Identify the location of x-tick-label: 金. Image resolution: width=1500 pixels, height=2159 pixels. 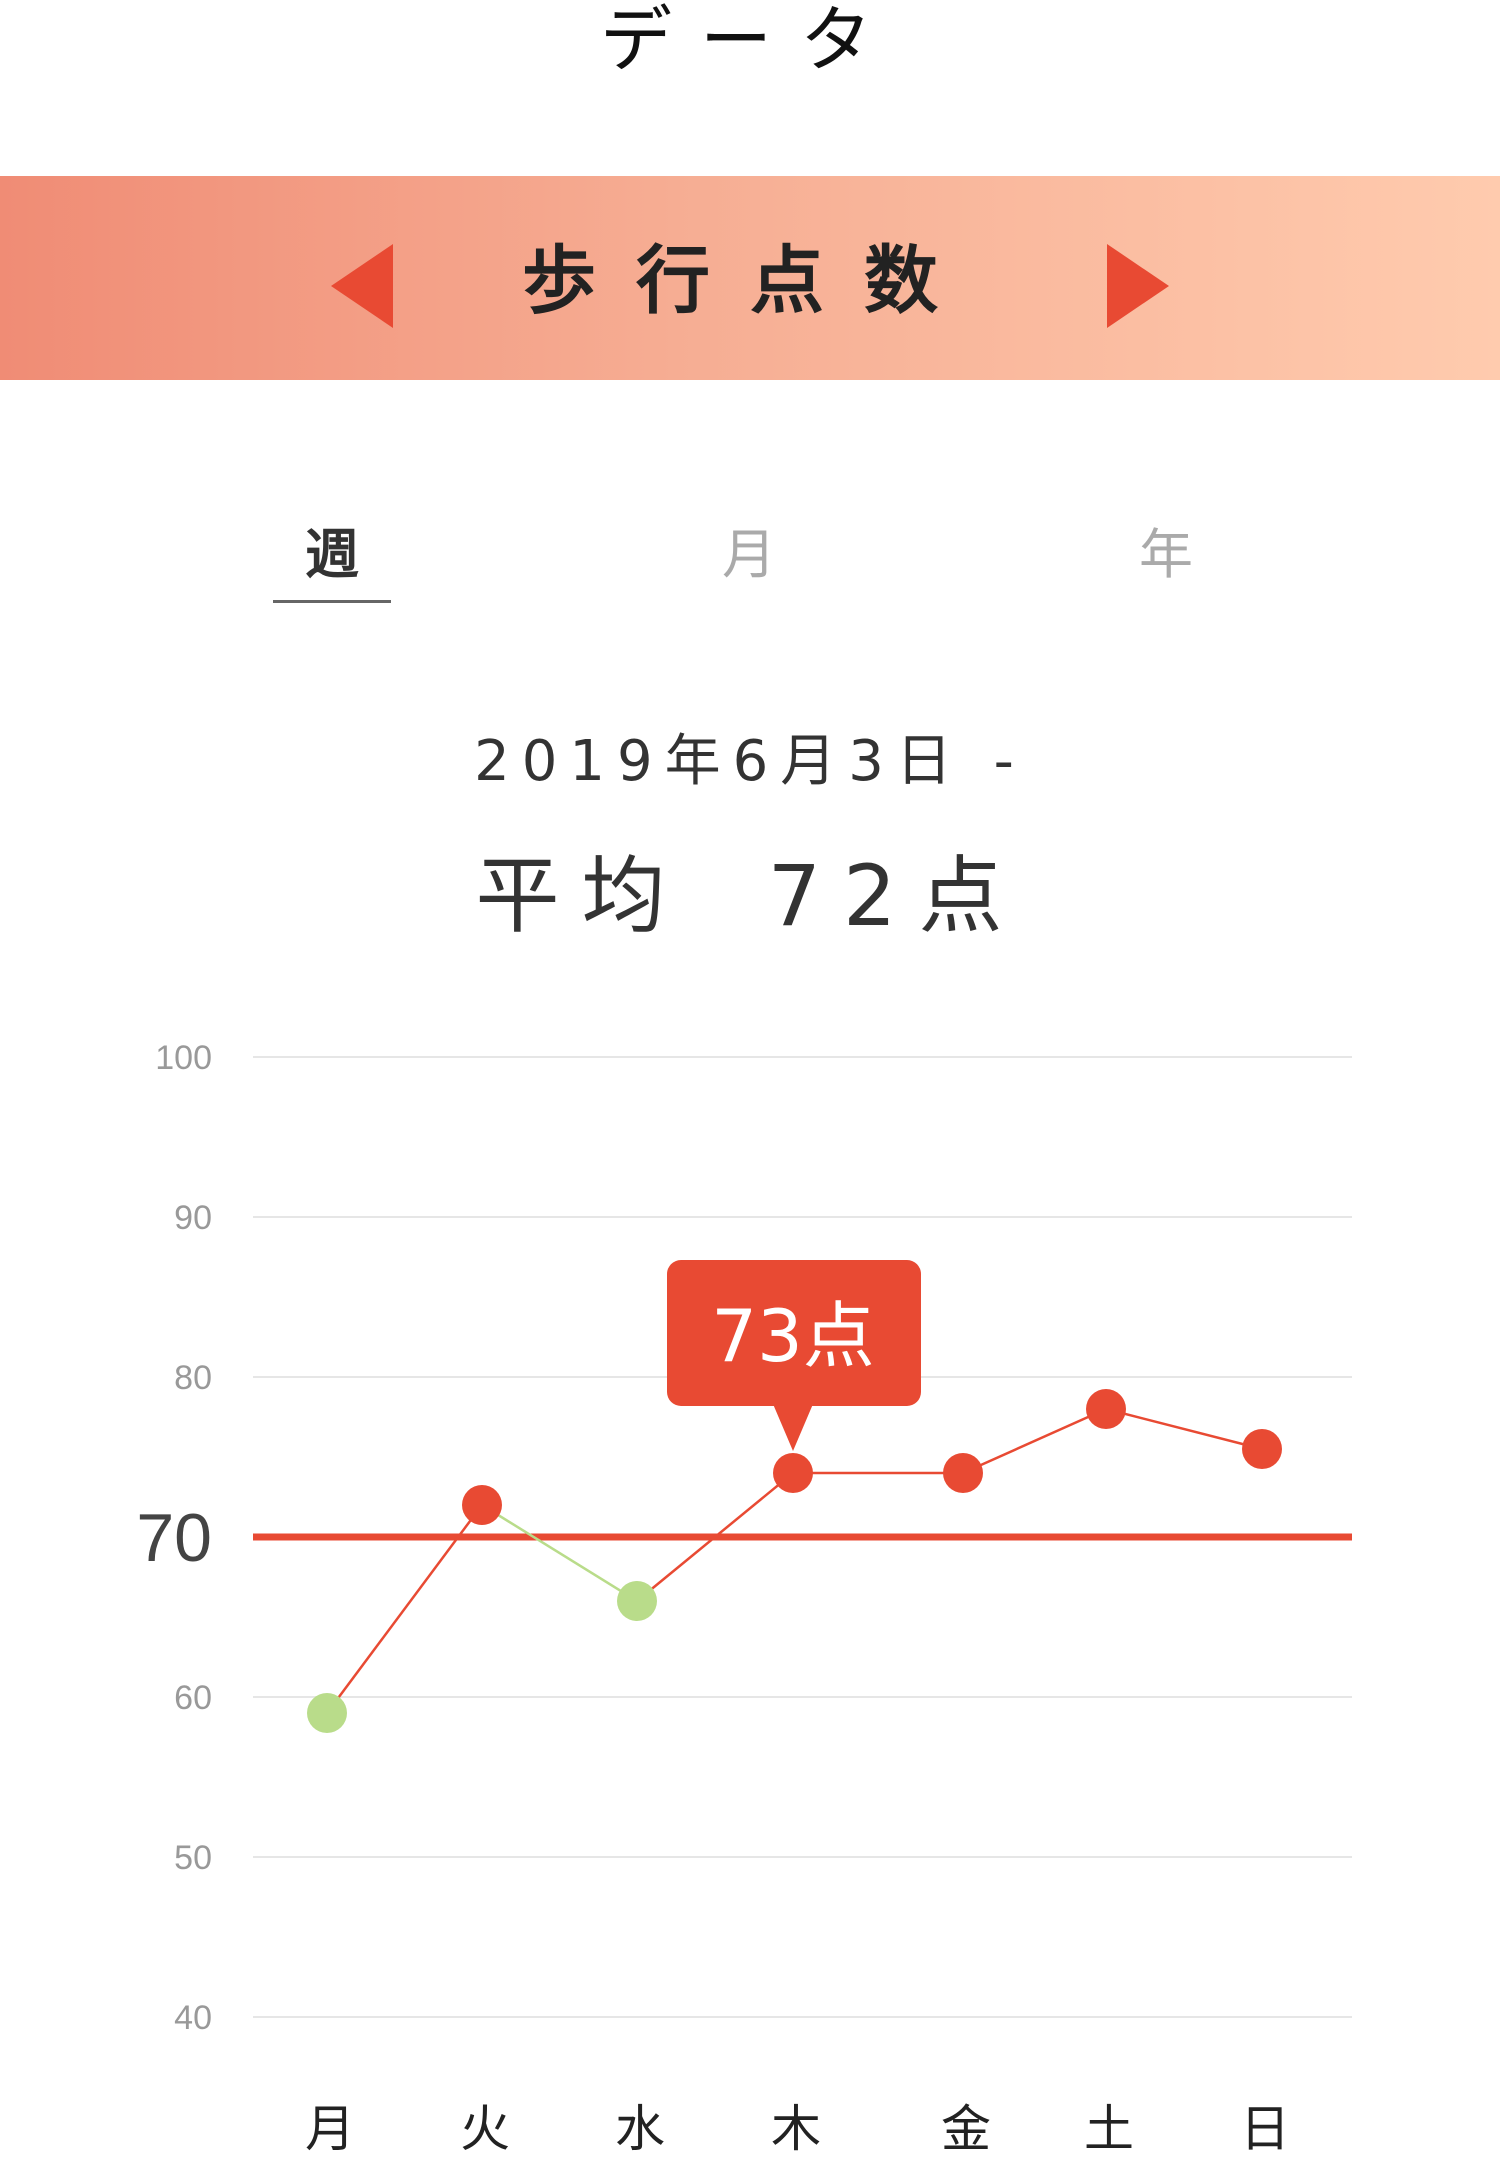
(966, 2129).